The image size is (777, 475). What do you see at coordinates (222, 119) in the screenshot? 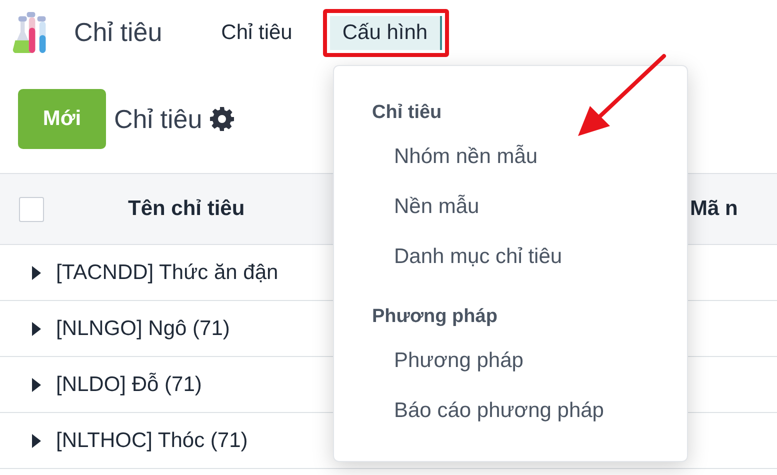
I see `settings-icon` at bounding box center [222, 119].